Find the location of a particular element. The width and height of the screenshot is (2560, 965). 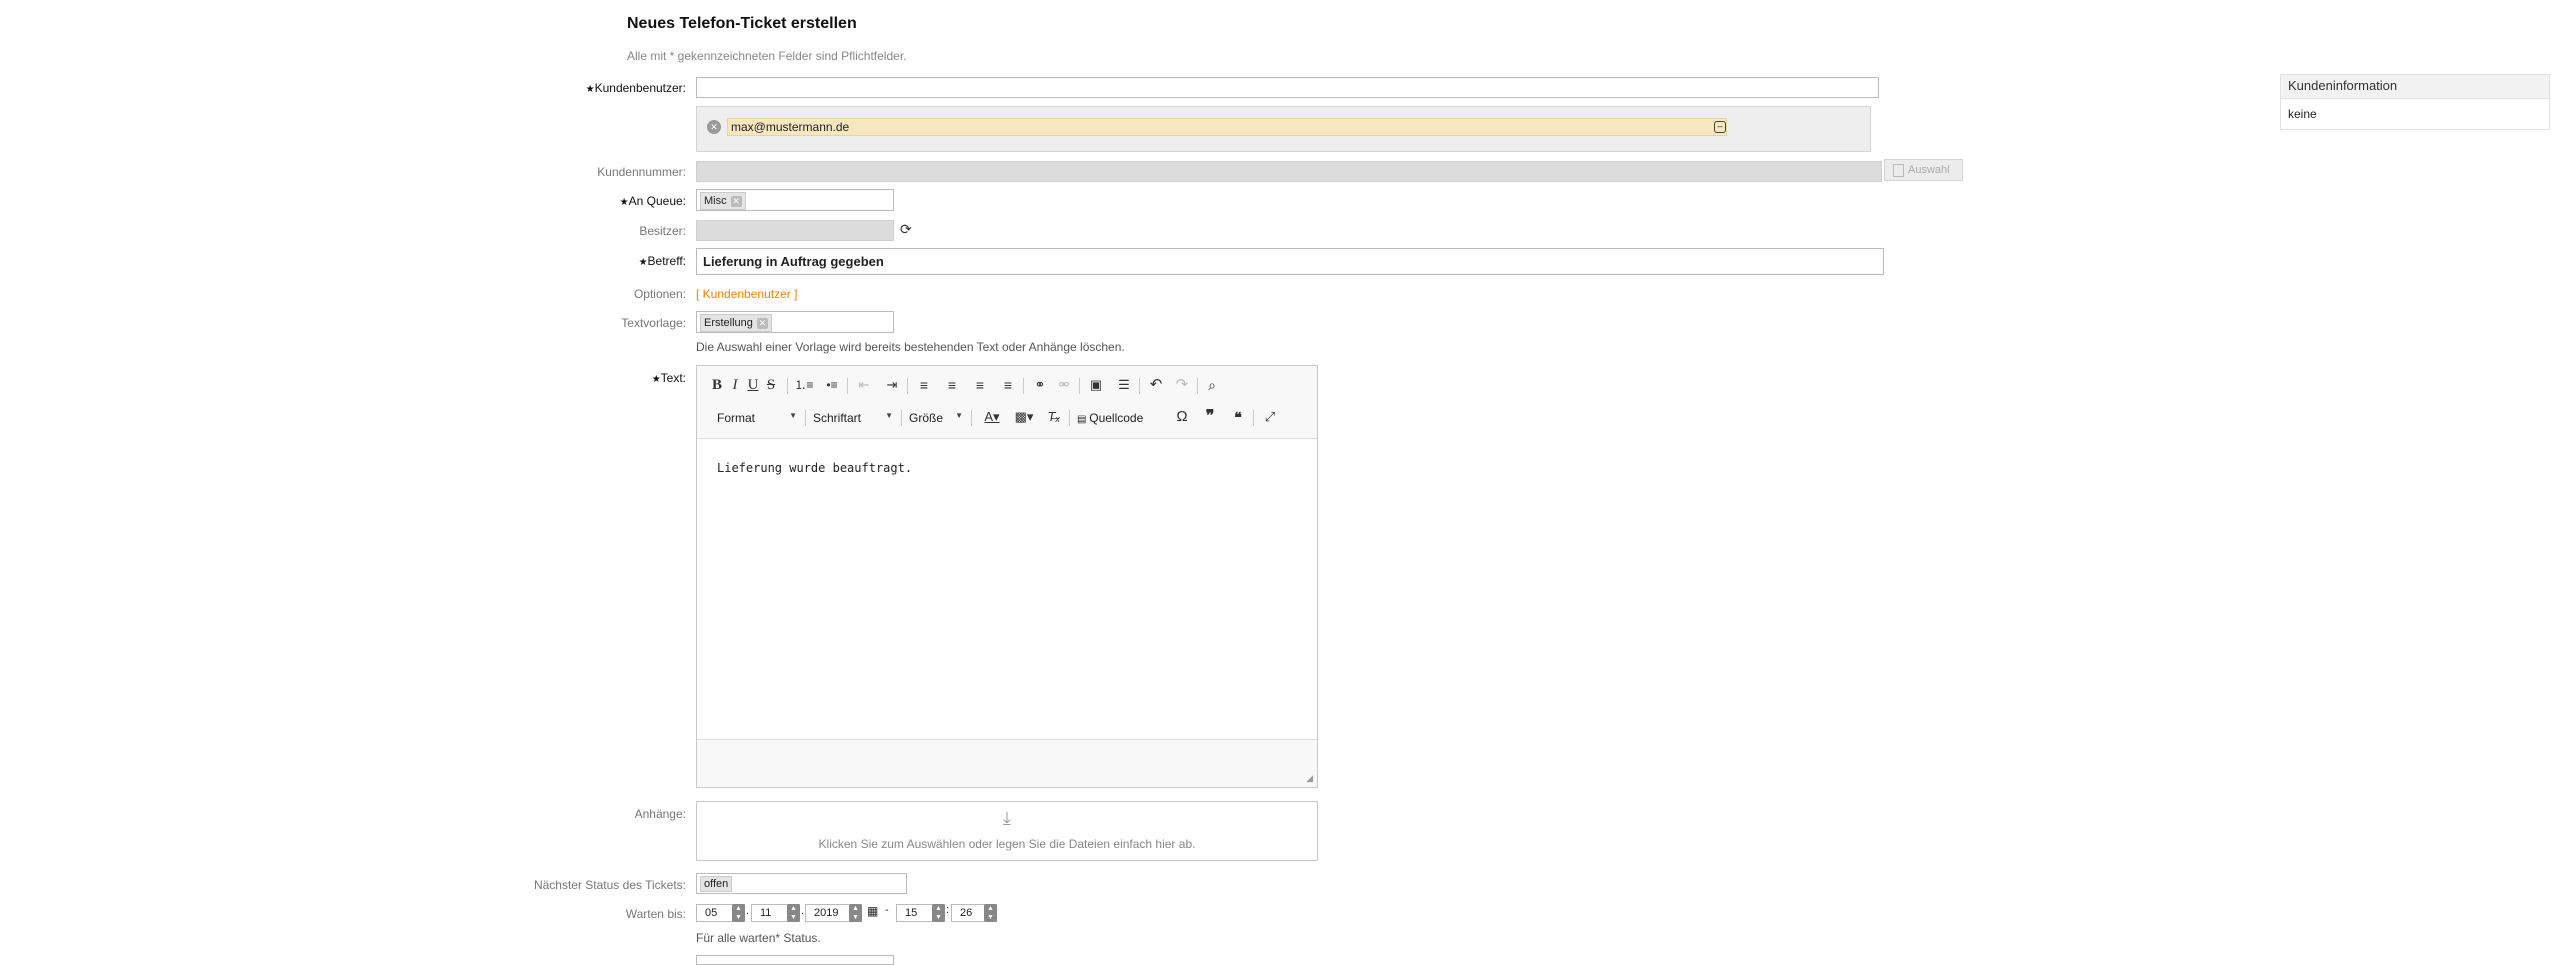

size-dropdown: Größe ▼ is located at coordinates (936, 418).